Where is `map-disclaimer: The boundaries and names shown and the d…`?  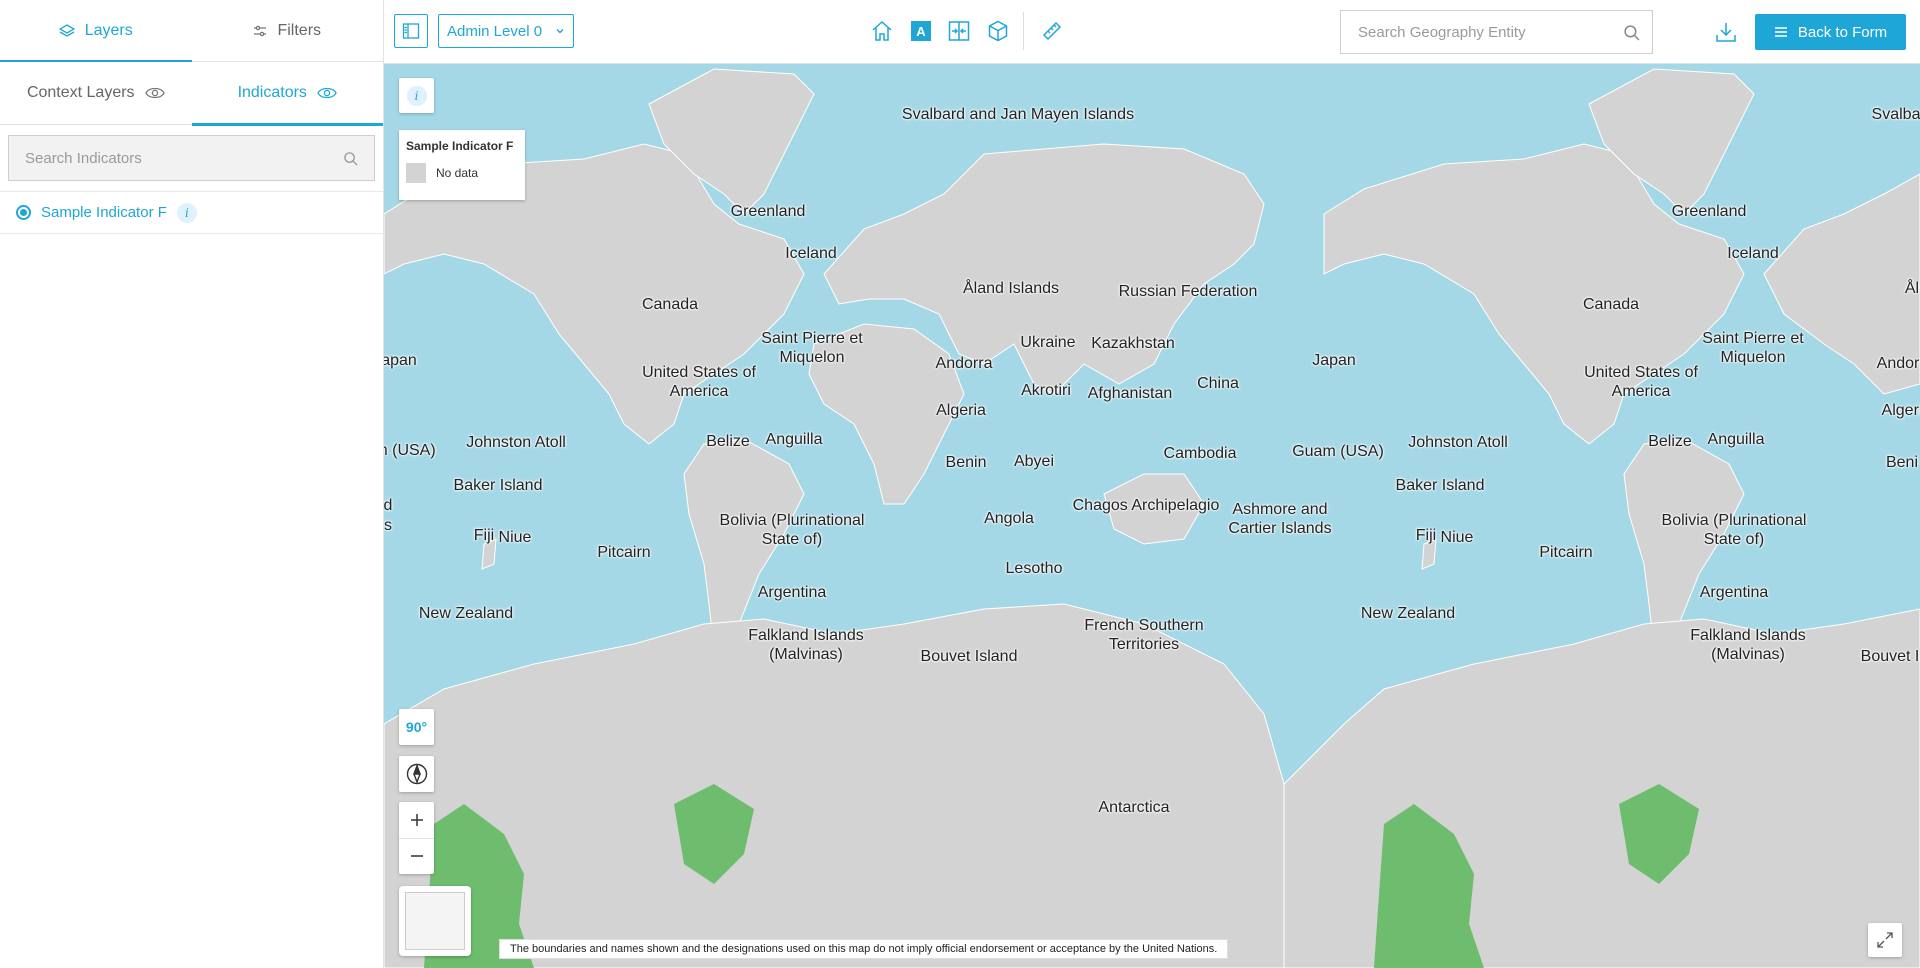
map-disclaimer: The boundaries and names shown and the d… is located at coordinates (864, 949).